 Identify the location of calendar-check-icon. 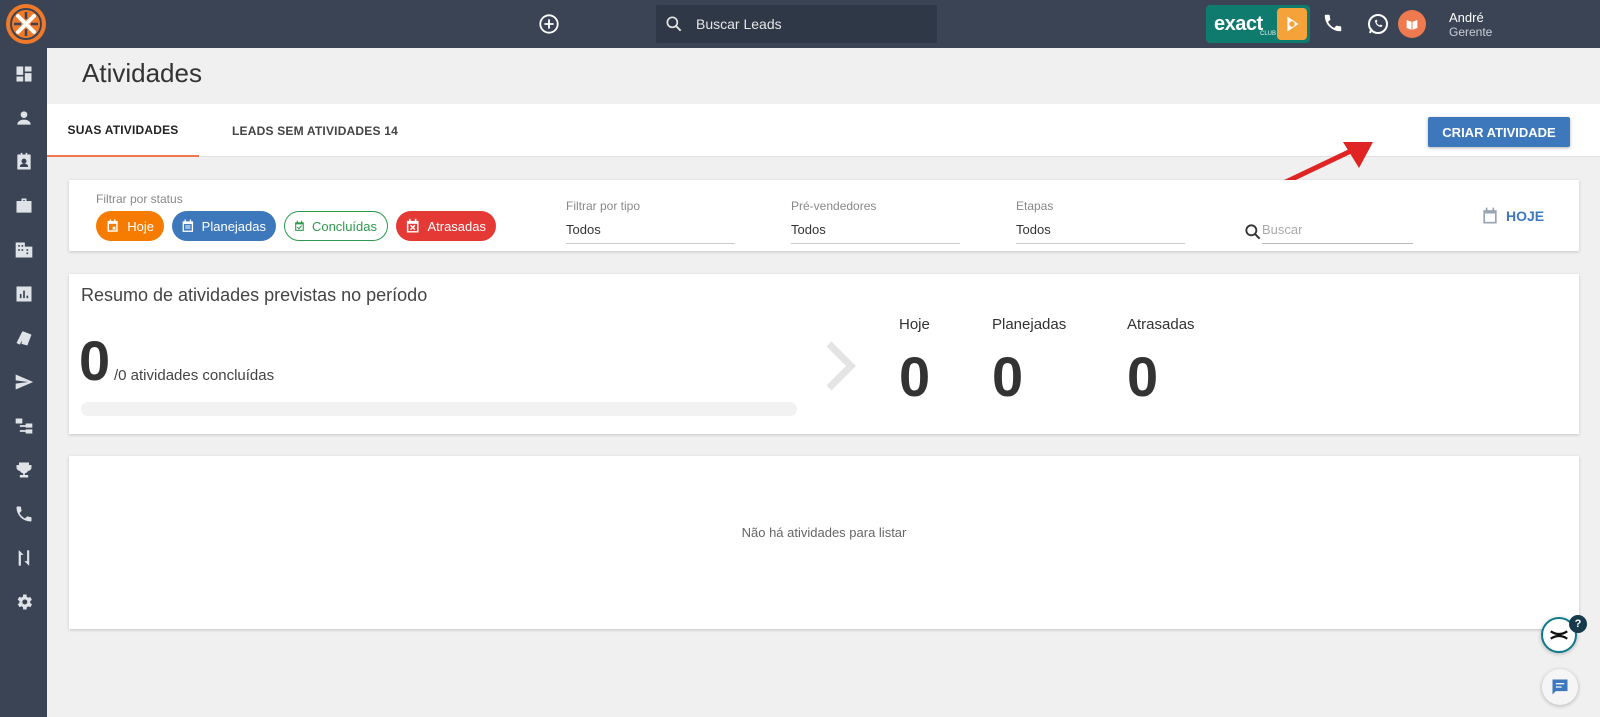
(299, 225).